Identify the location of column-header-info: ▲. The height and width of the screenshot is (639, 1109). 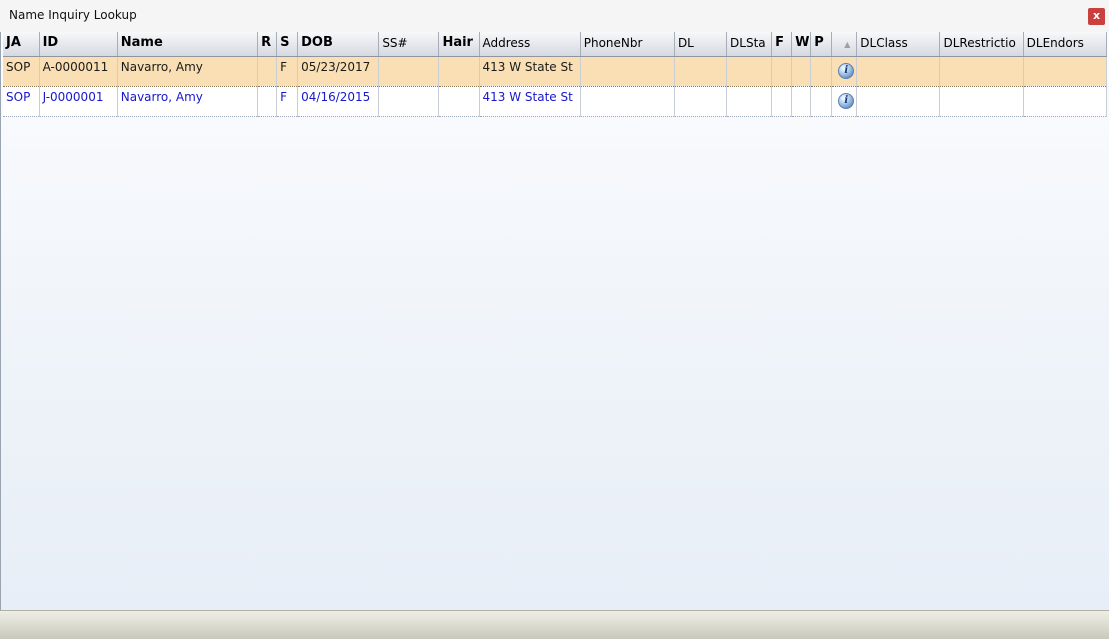
(844, 44).